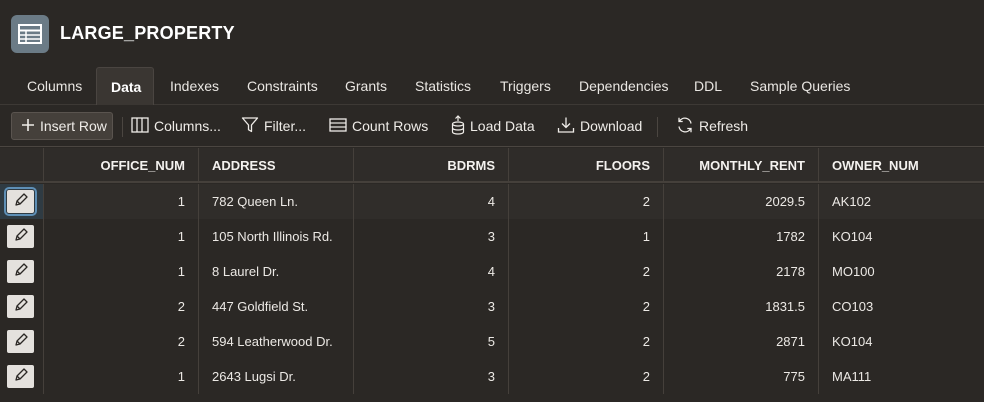 The image size is (984, 402). I want to click on table-cell: MO100, so click(901, 271).